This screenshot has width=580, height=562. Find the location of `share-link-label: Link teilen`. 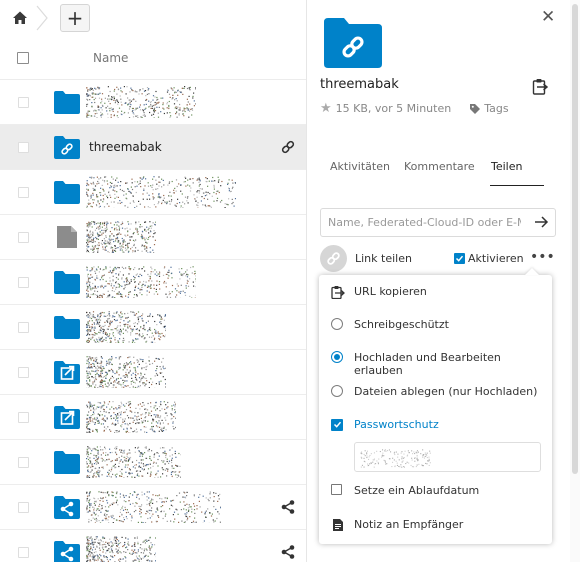

share-link-label: Link teilen is located at coordinates (383, 258).